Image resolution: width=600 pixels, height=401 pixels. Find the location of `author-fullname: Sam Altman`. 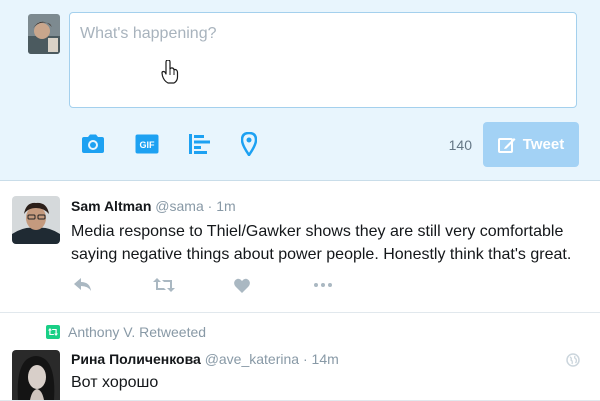

author-fullname: Sam Altman is located at coordinates (111, 206).